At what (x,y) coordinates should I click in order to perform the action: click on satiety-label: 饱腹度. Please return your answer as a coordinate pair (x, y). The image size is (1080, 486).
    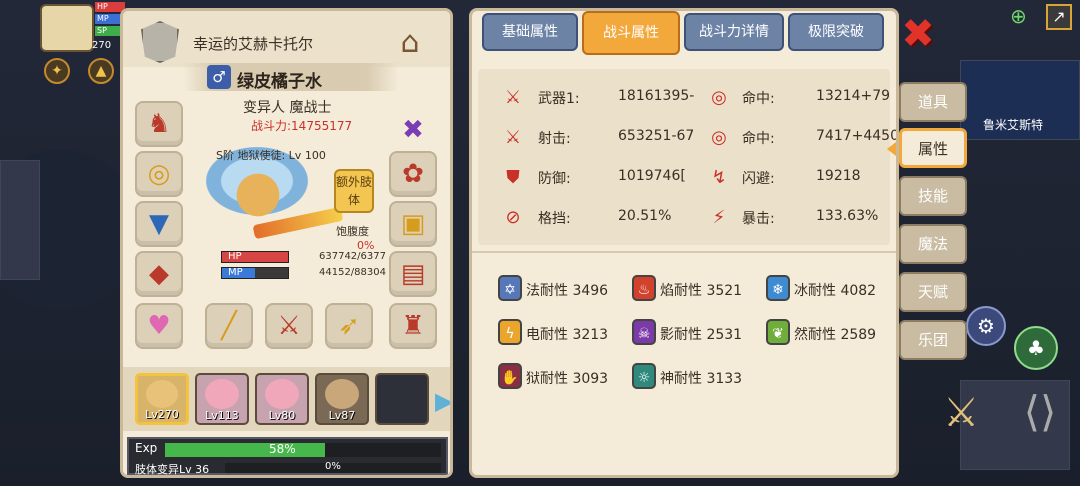
    Looking at the image, I should click on (352, 231).